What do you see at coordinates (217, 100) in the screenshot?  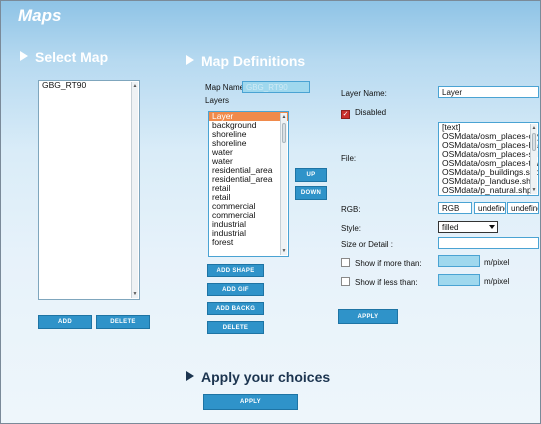 I see `layers-label: Layers` at bounding box center [217, 100].